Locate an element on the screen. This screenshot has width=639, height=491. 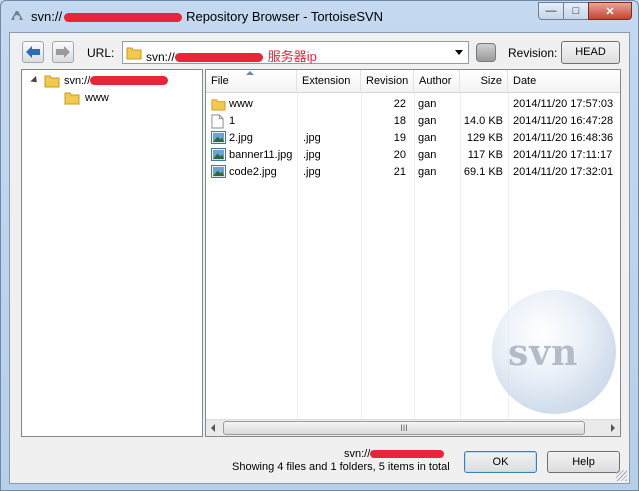
help-button: Help is located at coordinates (583, 462).